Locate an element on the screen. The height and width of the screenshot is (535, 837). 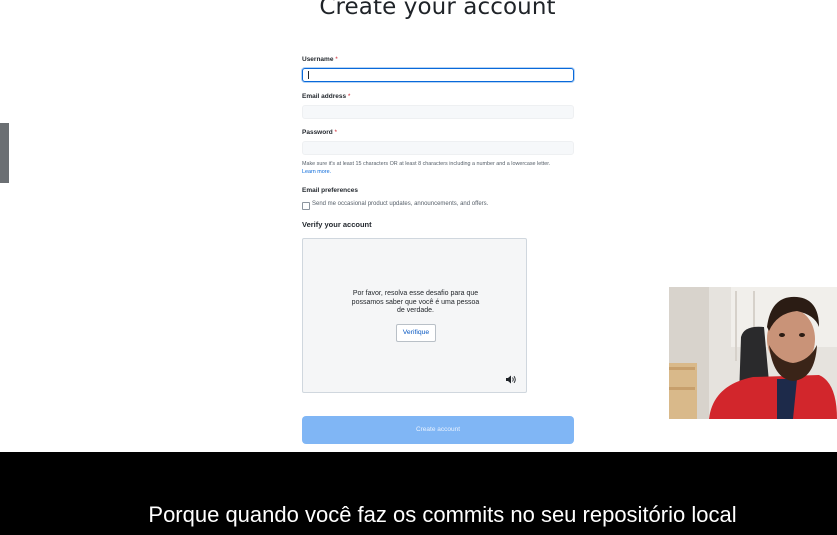
username-label: Username * is located at coordinates (320, 59).